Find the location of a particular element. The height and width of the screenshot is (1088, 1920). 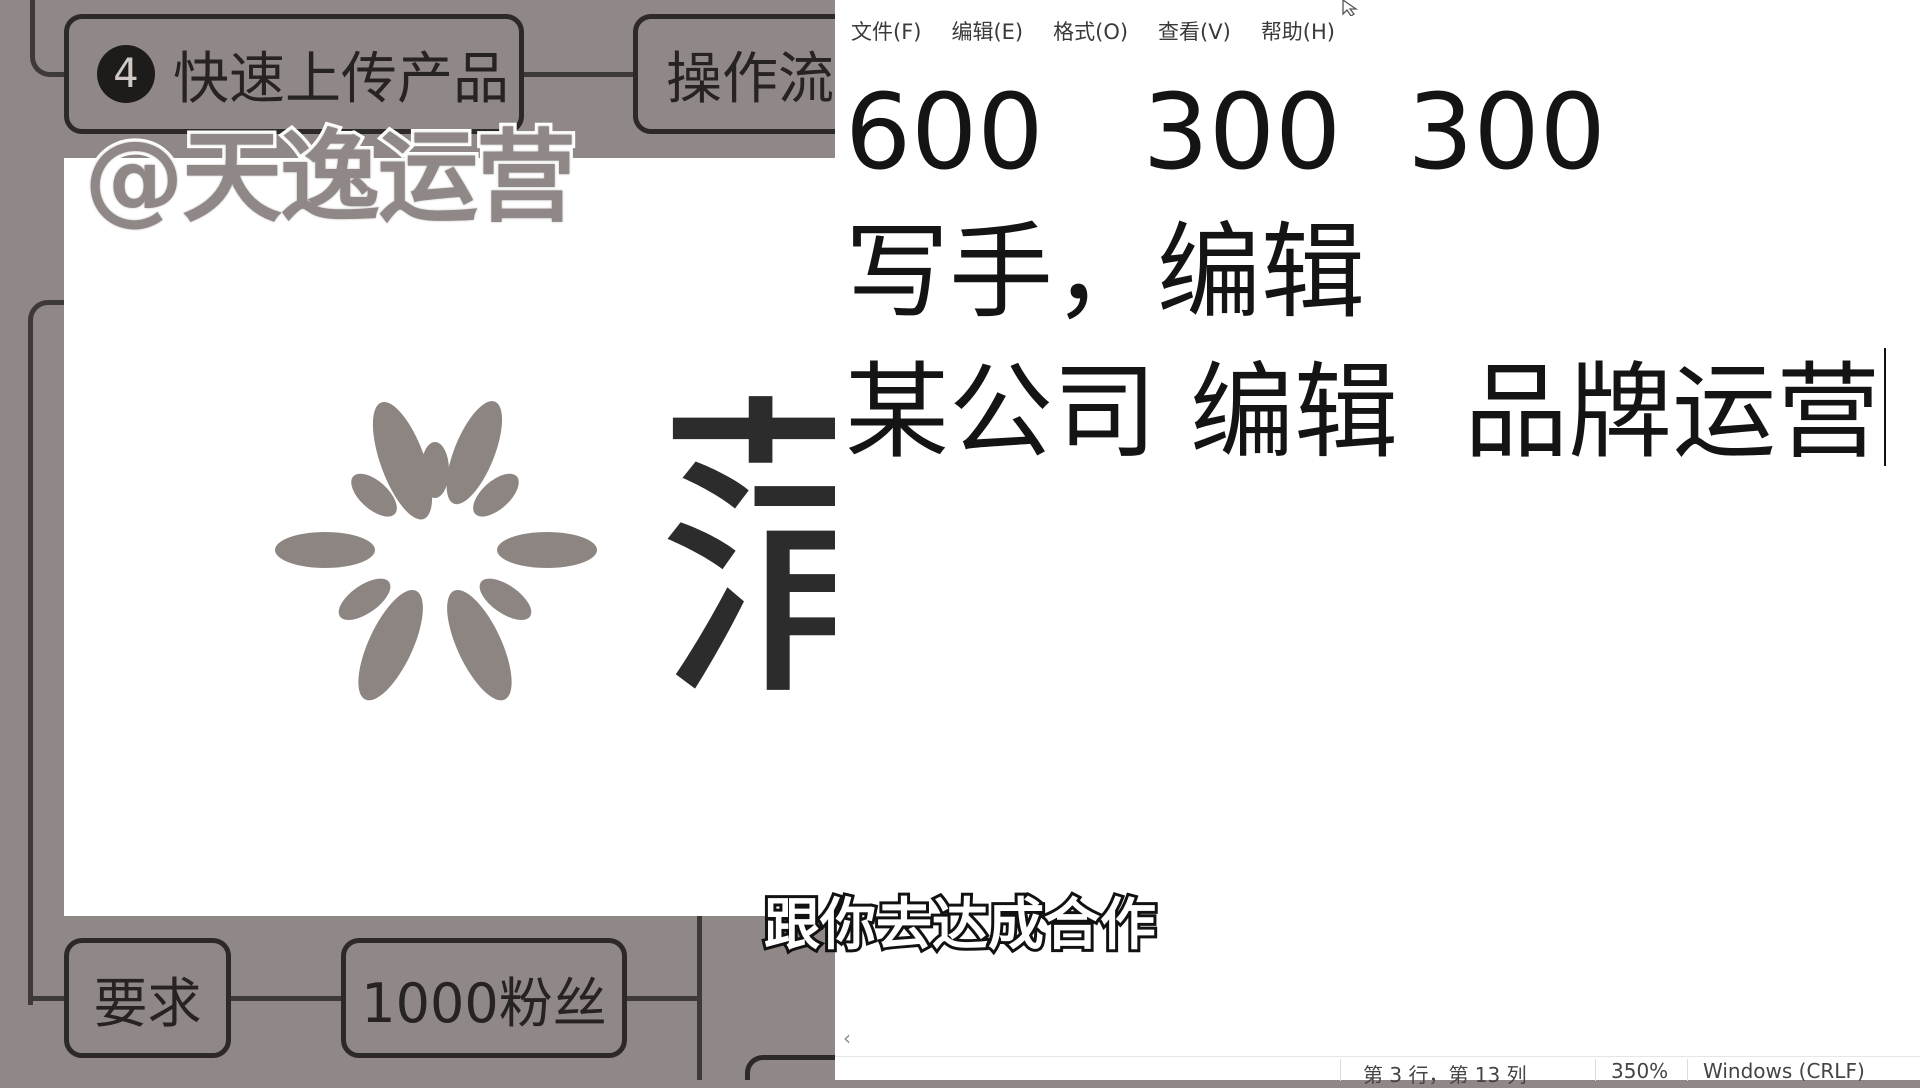

menu-help: 帮助(H) is located at coordinates (1298, 31).